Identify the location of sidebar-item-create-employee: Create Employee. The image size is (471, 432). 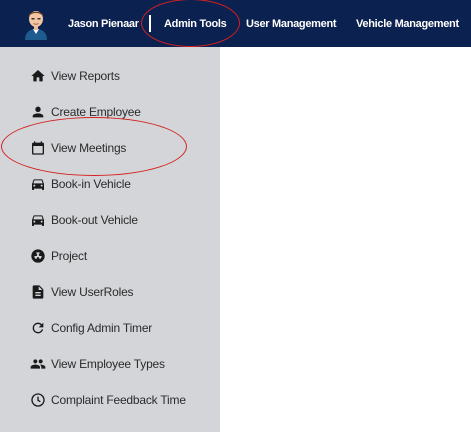
(110, 112).